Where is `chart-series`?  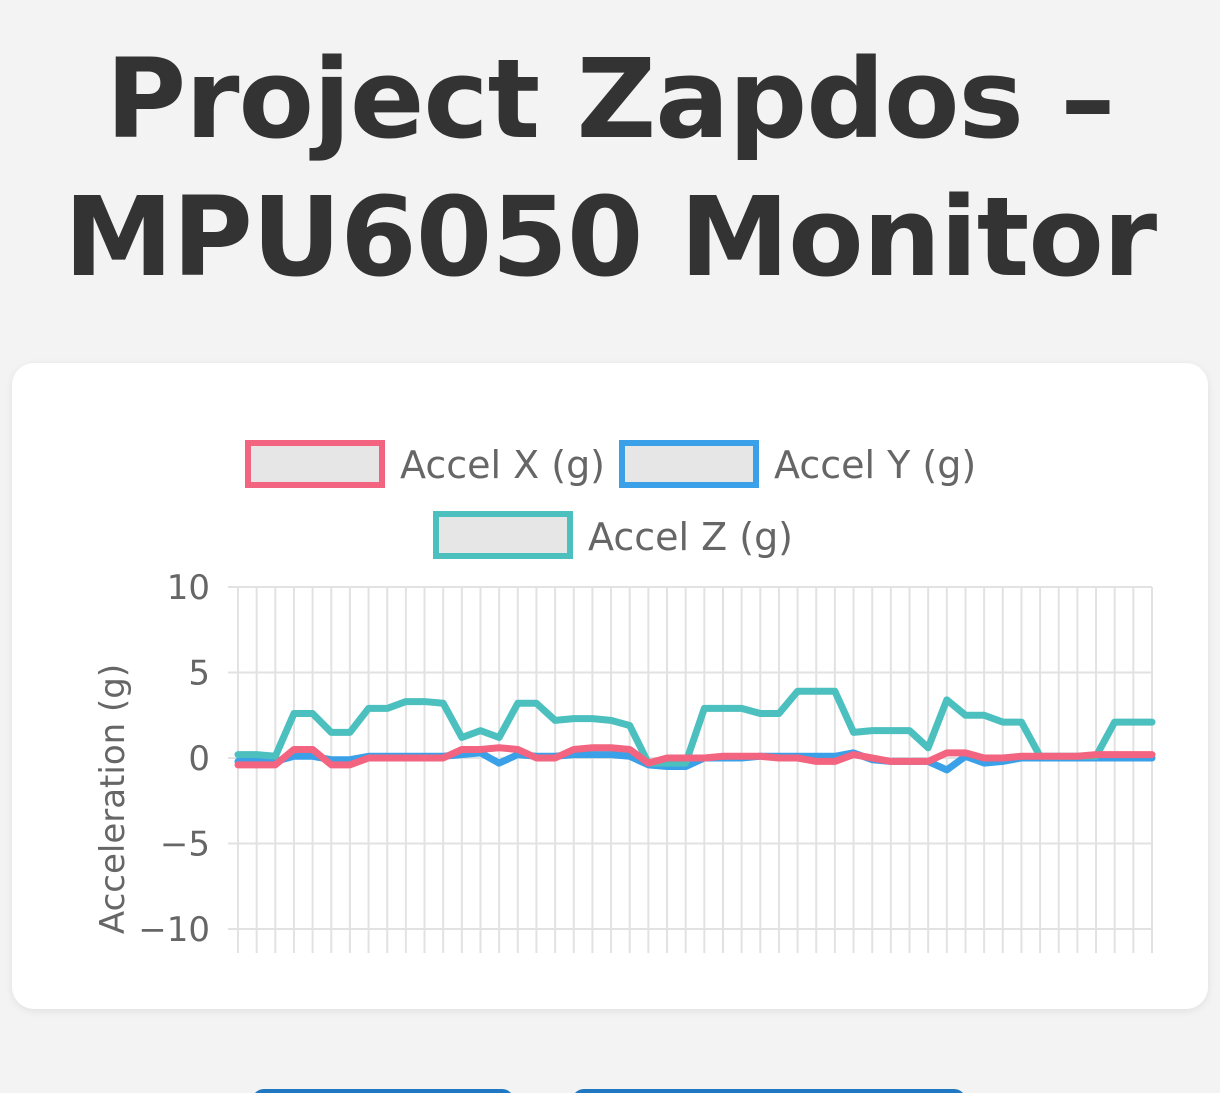
chart-series is located at coordinates (695, 730).